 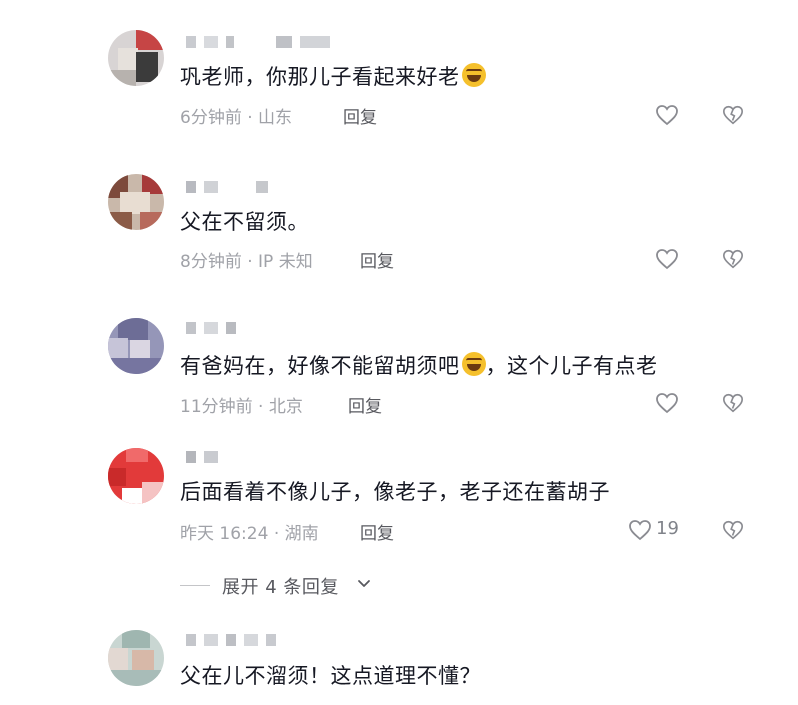 I want to click on comment-meta: 8分钟前 · IP 未知, so click(x=246, y=259).